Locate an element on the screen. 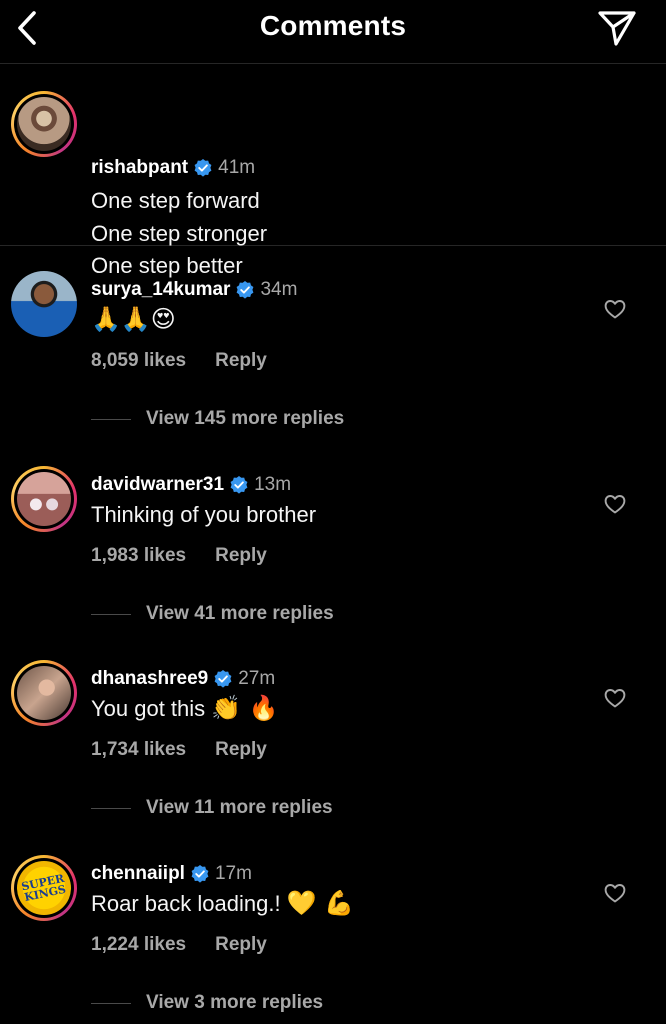 The width and height of the screenshot is (666, 1024). view-replies-button: View 41 more replies is located at coordinates (212, 614).